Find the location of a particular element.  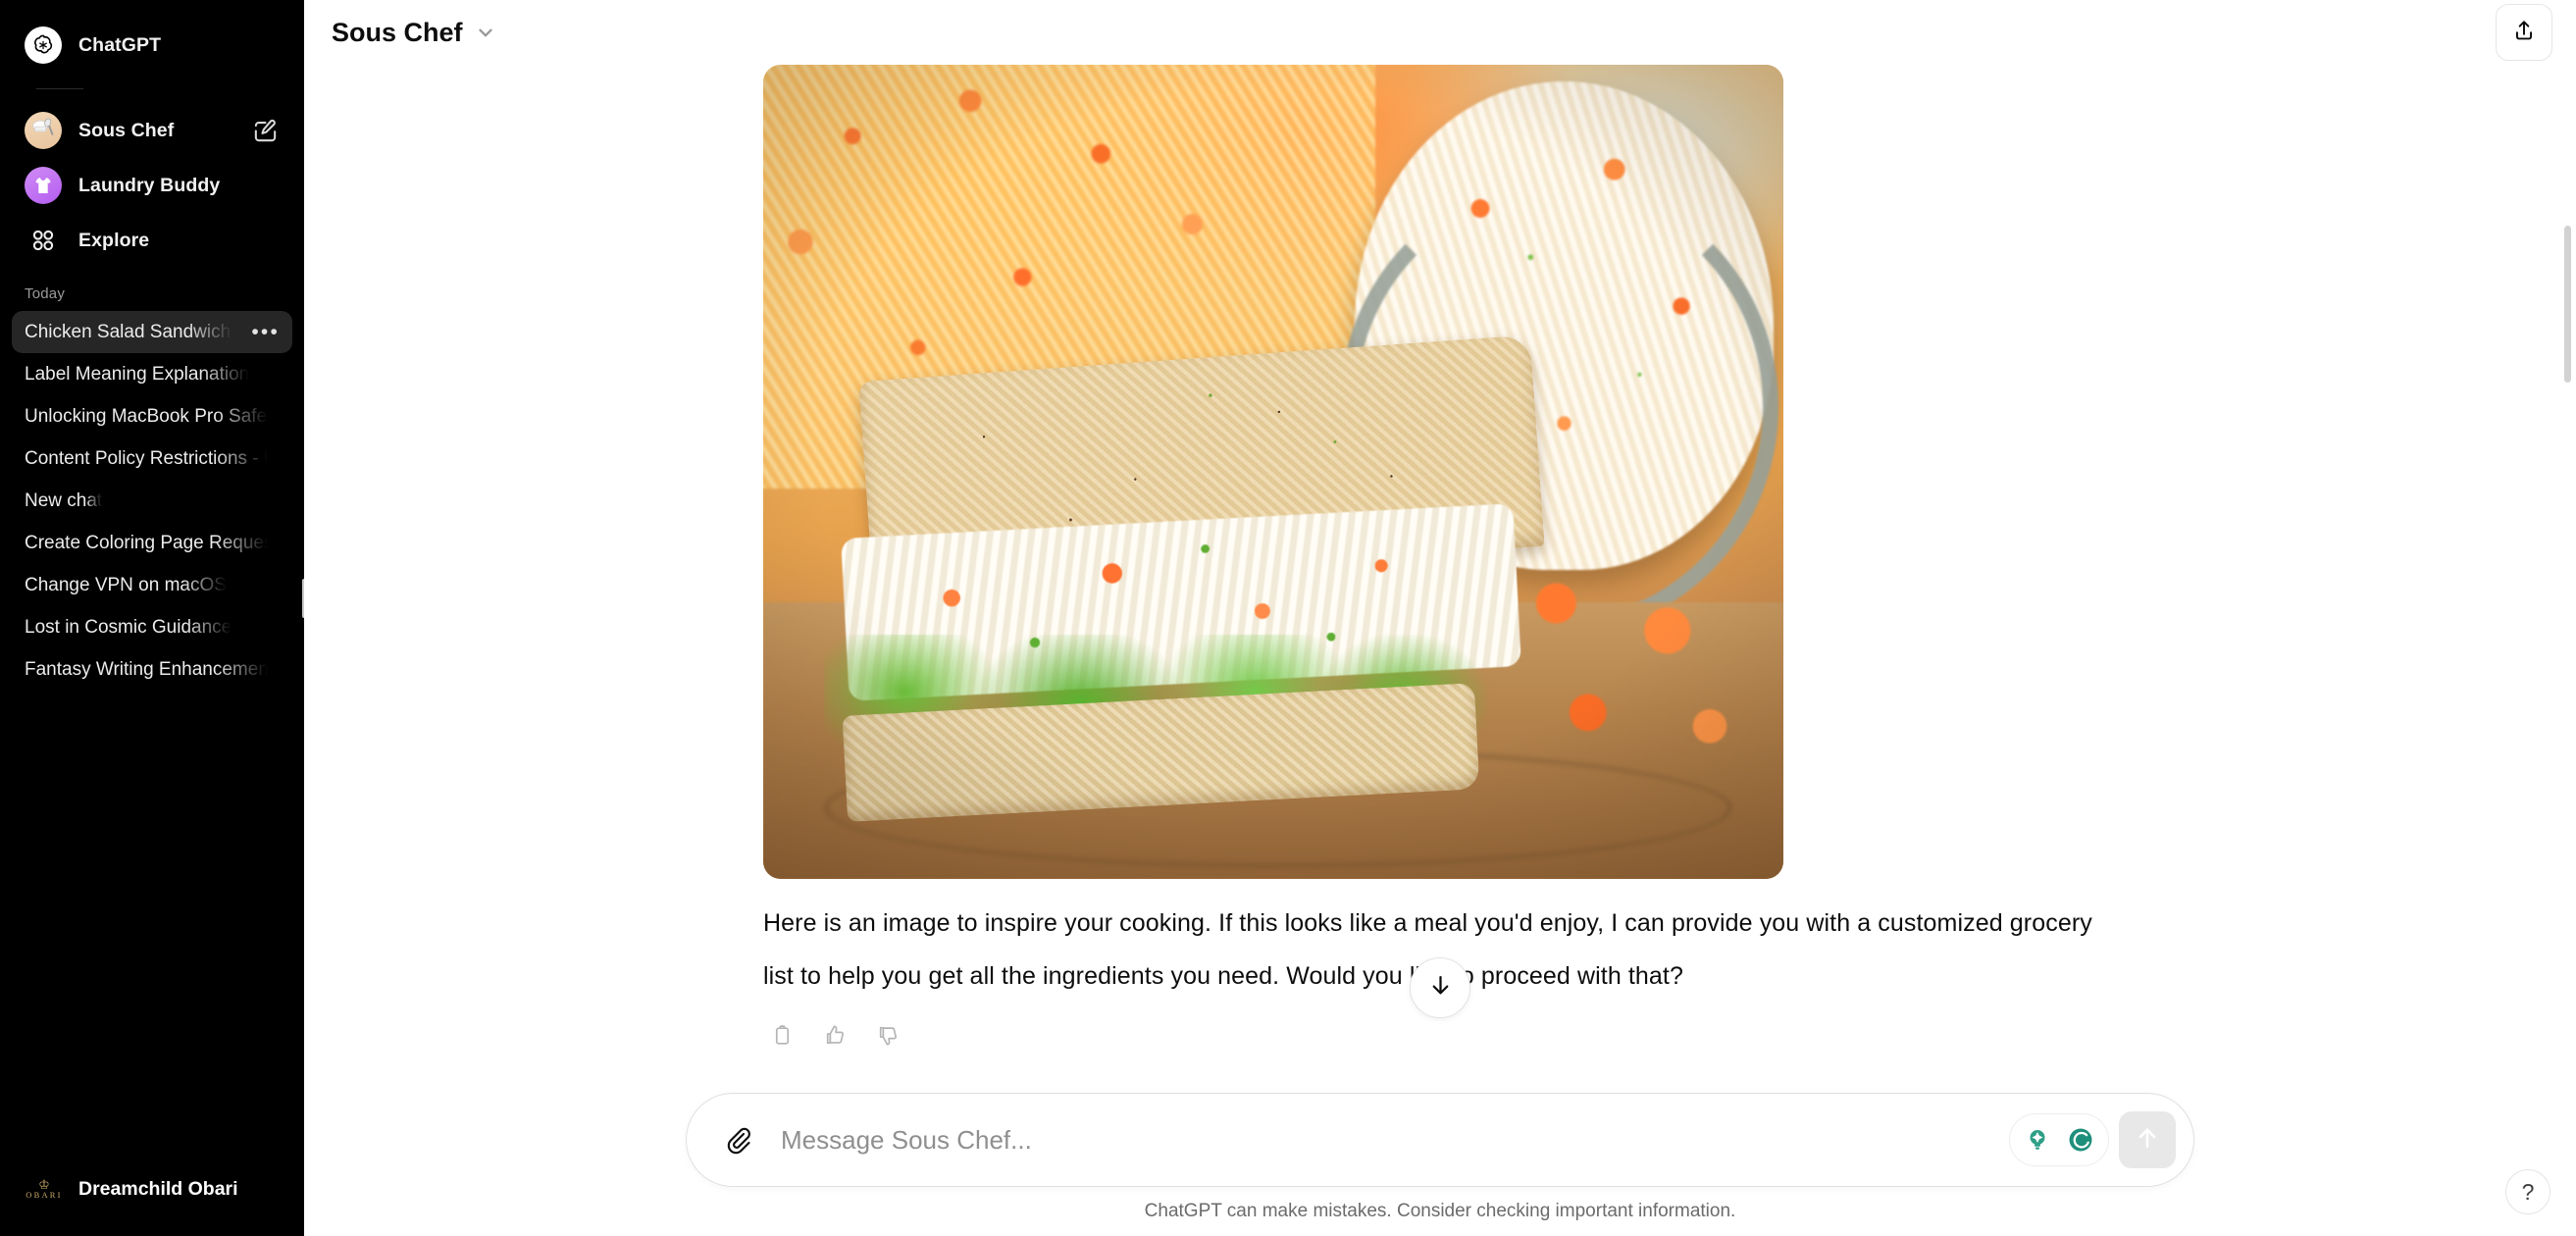

chat-list-item: Create Coloring Page Request is located at coordinates (152, 543).